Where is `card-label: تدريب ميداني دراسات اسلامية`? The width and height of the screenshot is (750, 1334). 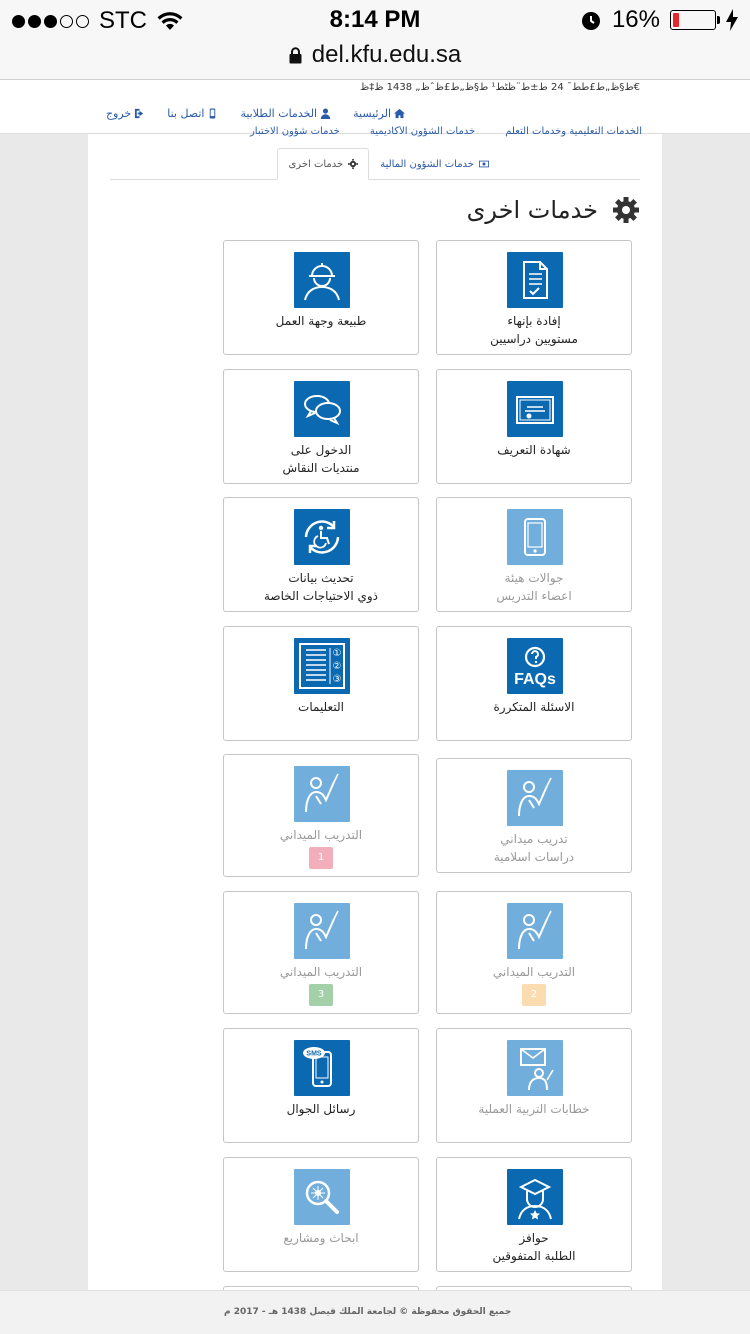 card-label: تدريب ميداني دراسات اسلامية is located at coordinates (534, 848).